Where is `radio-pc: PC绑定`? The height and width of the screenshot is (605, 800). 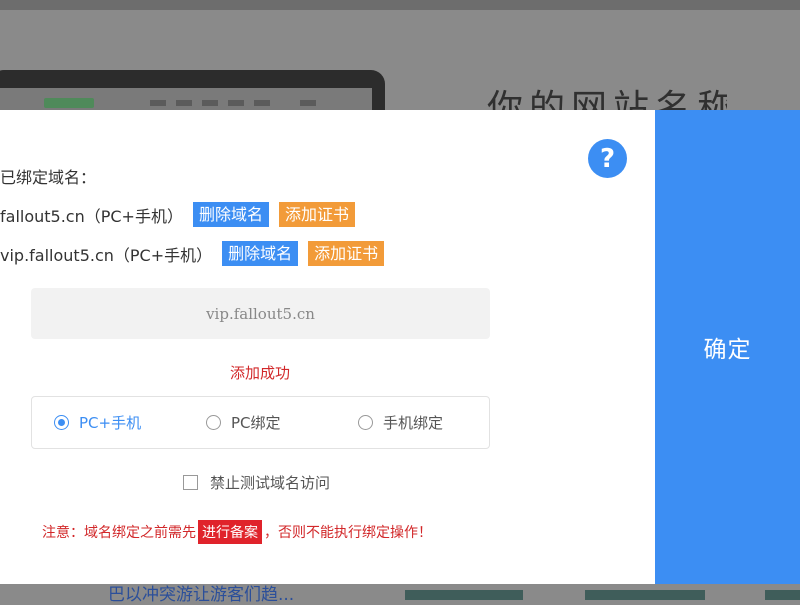 radio-pc: PC绑定 is located at coordinates (243, 422).